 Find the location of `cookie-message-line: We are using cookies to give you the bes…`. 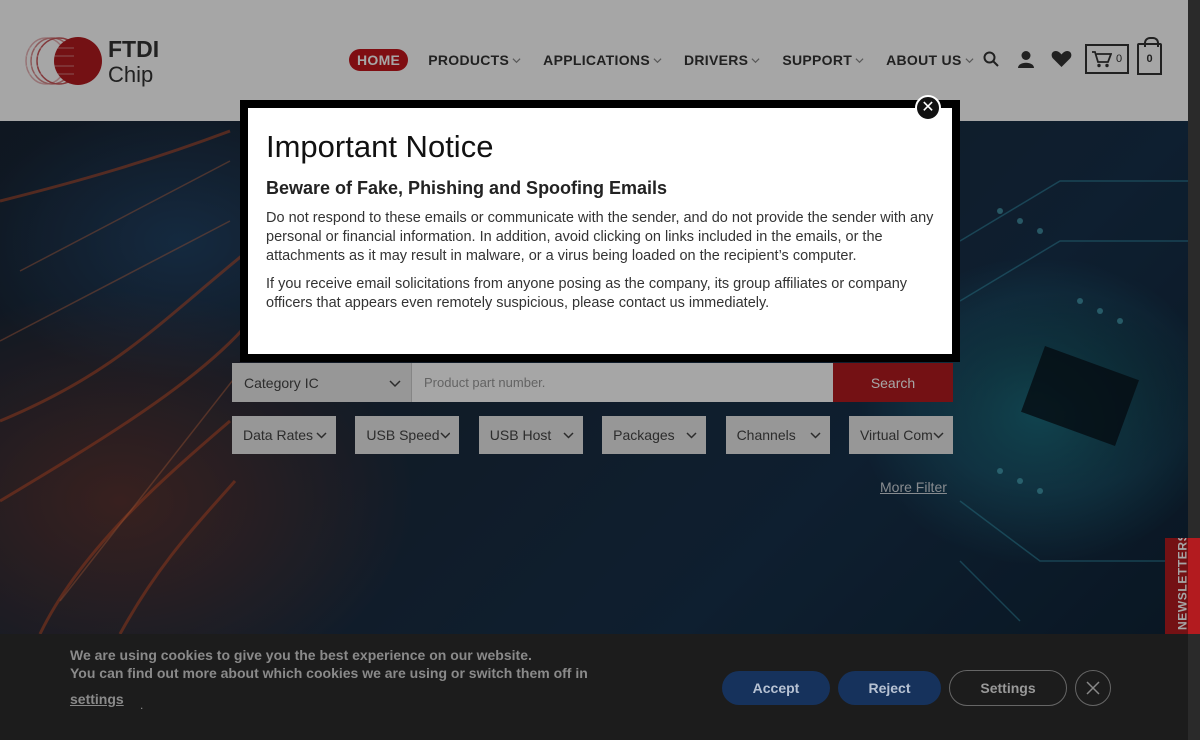

cookie-message-line: We are using cookies to give you the bes… is located at coordinates (301, 655).